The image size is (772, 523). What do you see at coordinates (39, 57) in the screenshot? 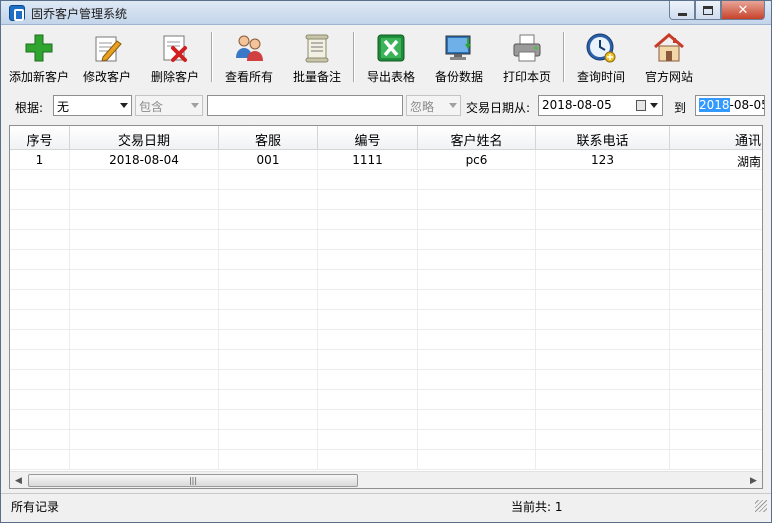
I see `add-customer-button: 添加新客户` at bounding box center [39, 57].